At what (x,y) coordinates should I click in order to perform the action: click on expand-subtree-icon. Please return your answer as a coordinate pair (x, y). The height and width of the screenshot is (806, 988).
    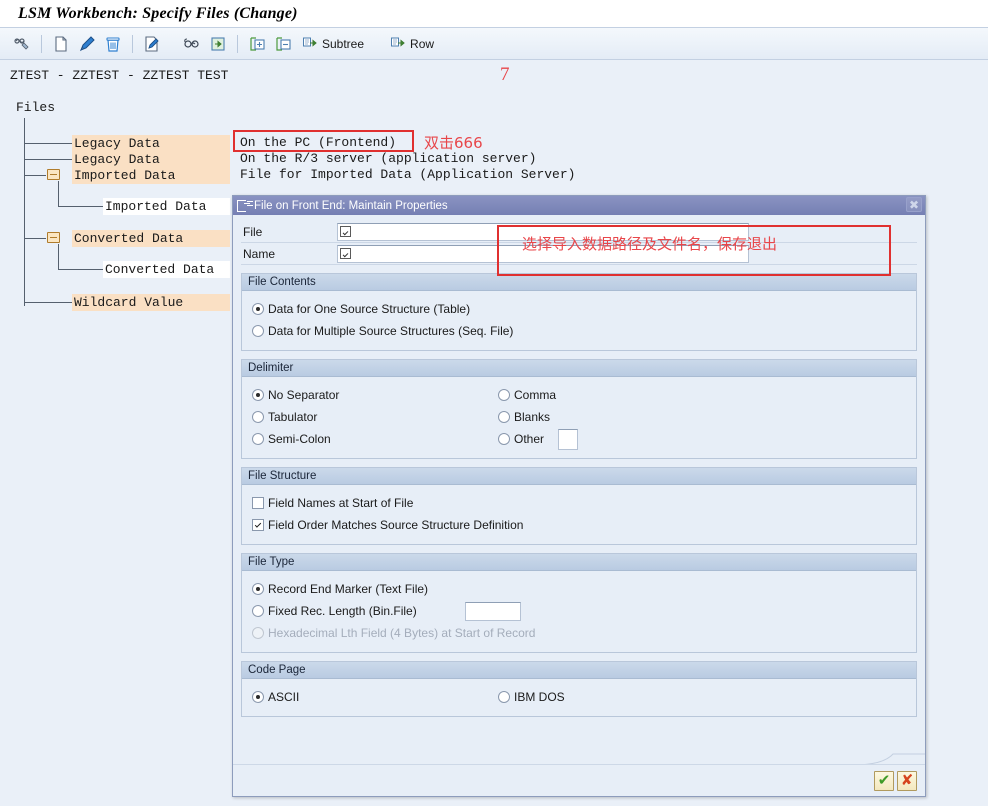
    Looking at the image, I should click on (257, 44).